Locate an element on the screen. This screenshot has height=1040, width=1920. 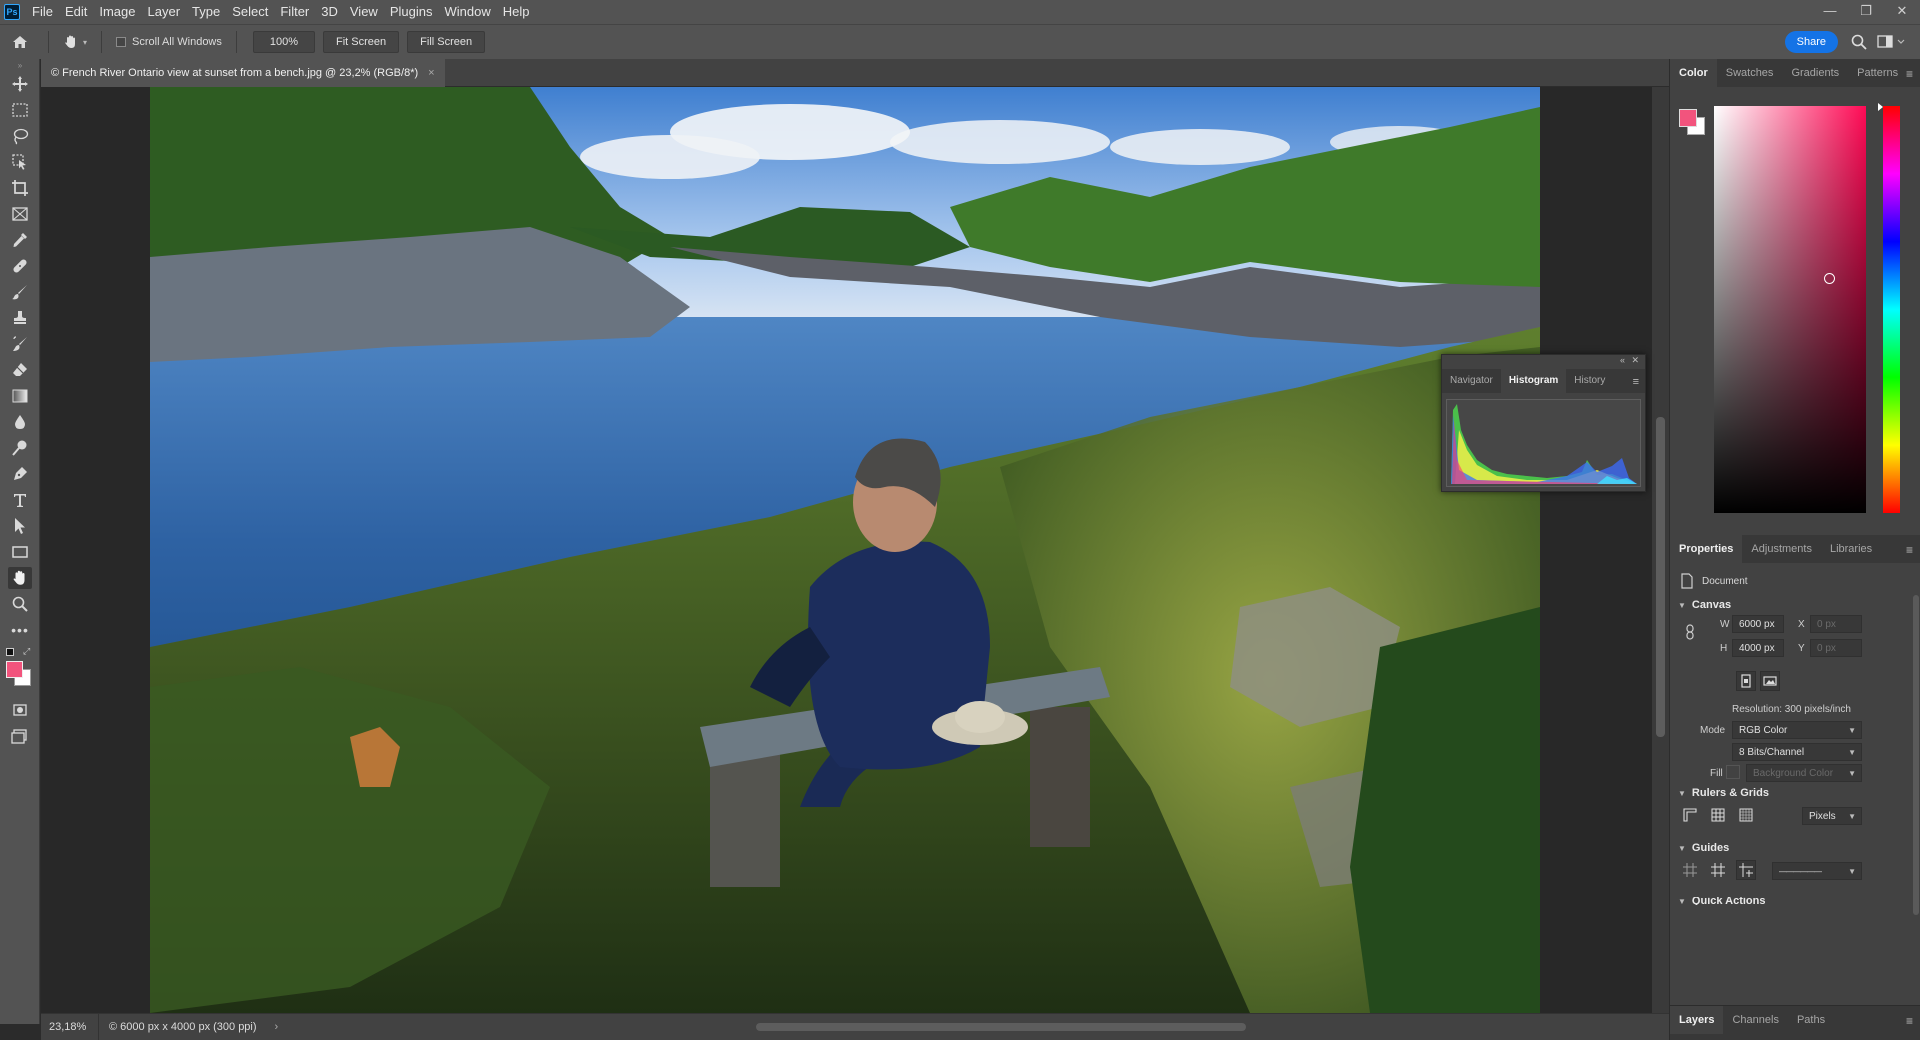
crop-tool is located at coordinates (20, 188).